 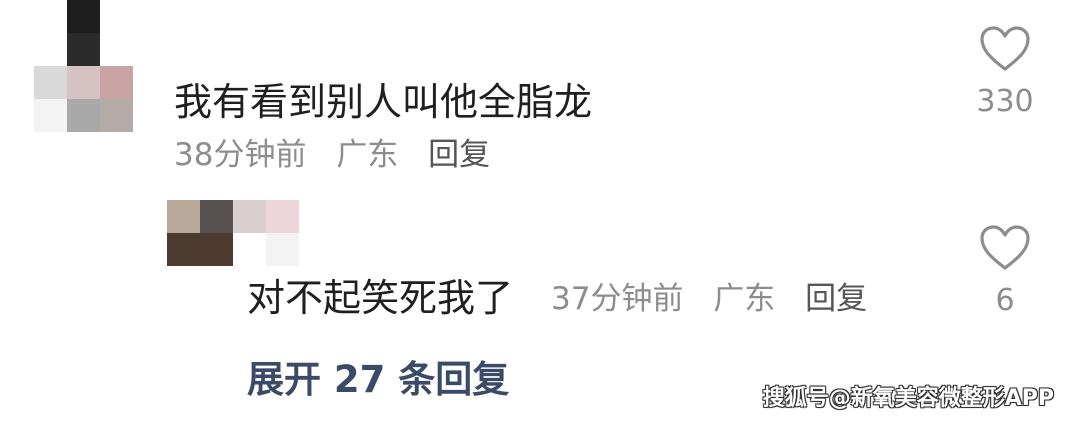 I want to click on like-count: 330, so click(x=1005, y=101).